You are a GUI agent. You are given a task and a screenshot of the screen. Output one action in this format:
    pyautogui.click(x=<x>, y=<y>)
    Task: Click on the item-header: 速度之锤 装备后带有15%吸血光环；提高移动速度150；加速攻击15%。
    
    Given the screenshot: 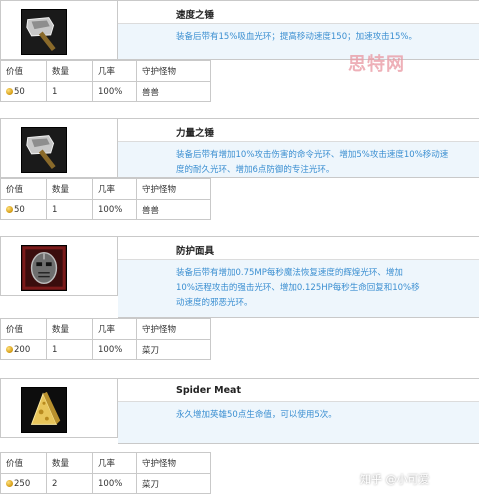 What is the action you would take?
    pyautogui.click(x=239, y=30)
    